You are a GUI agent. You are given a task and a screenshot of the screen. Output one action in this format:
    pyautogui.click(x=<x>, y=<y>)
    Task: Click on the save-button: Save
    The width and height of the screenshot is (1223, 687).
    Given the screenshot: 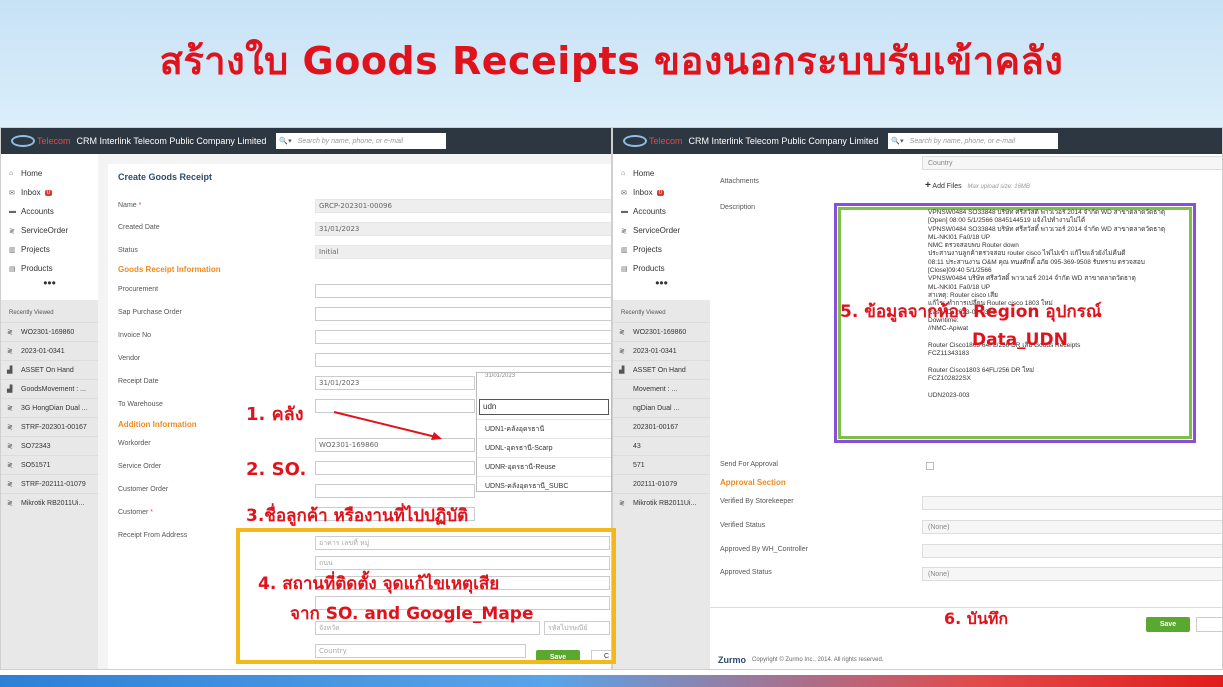 What is the action you would take?
    pyautogui.click(x=1168, y=624)
    